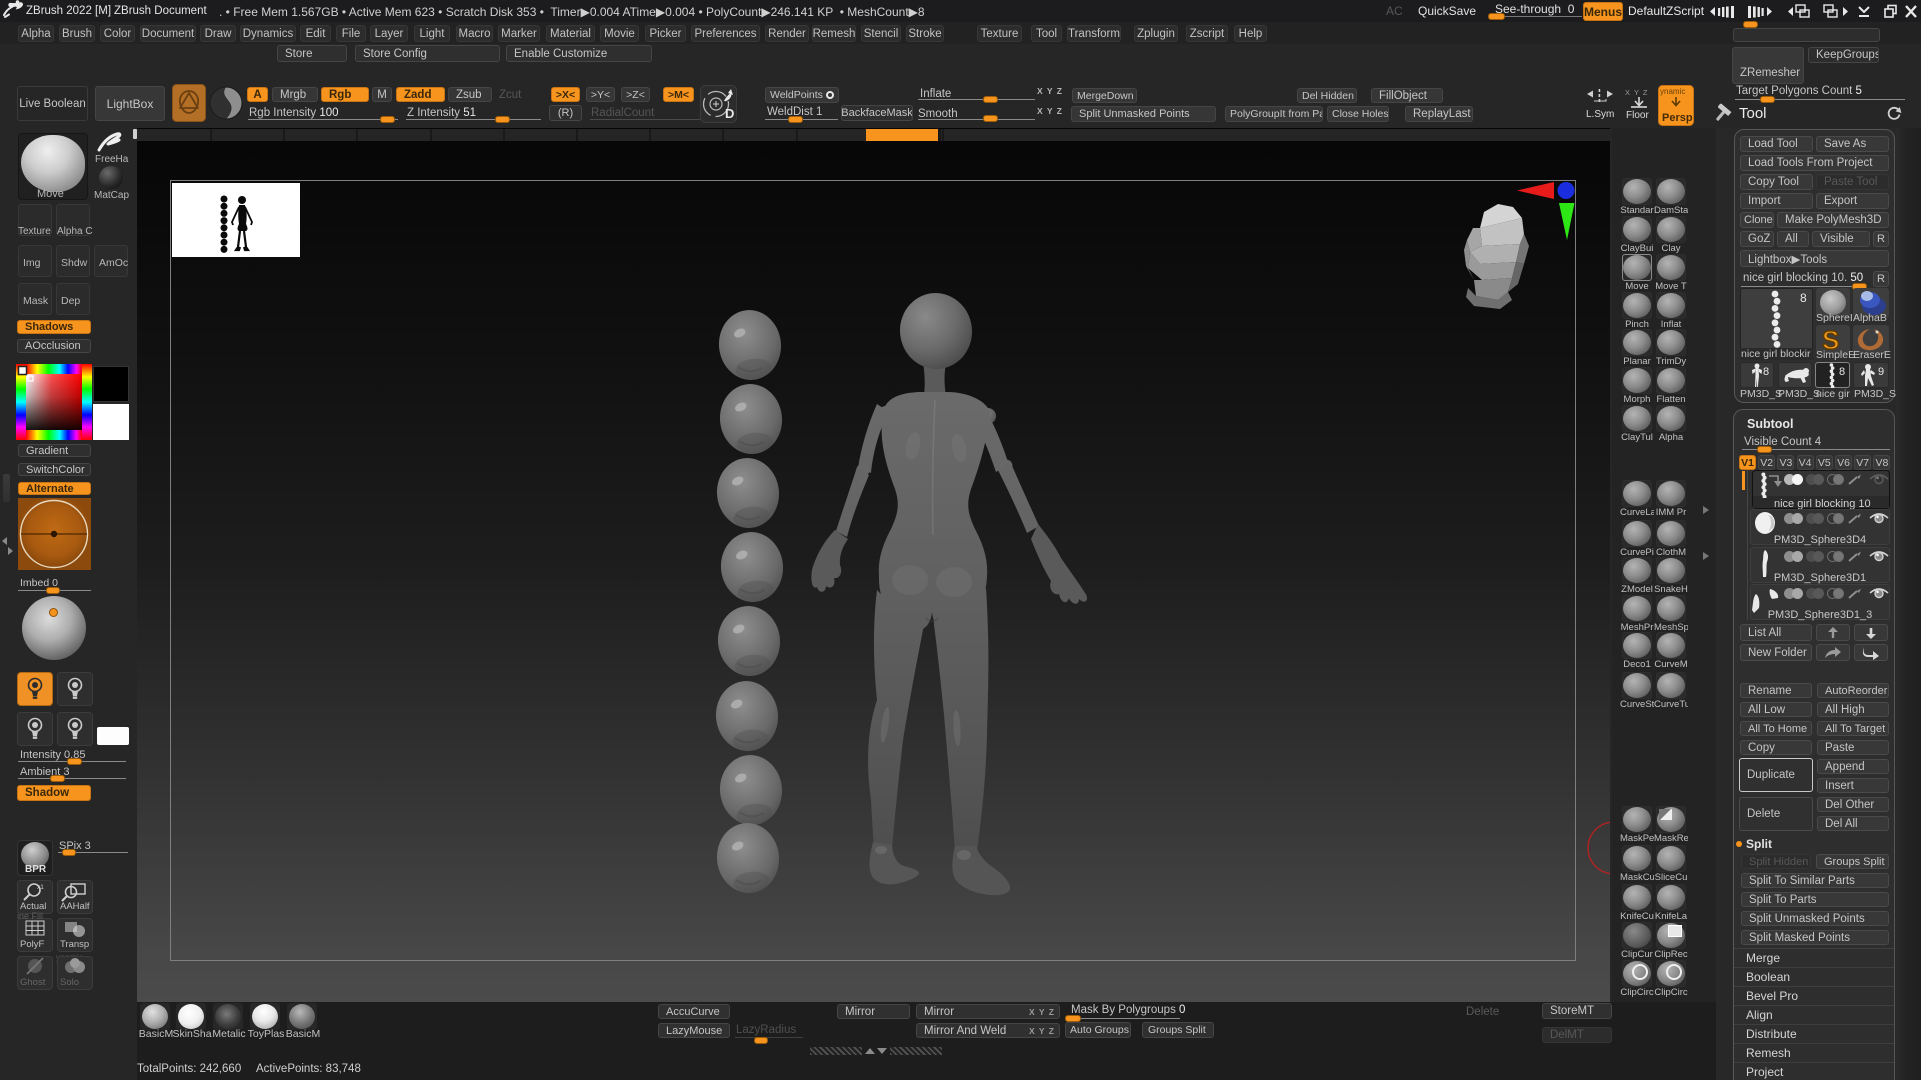 Image resolution: width=1921 pixels, height=1080 pixels. I want to click on svg-text: x1, so click(40, 887).